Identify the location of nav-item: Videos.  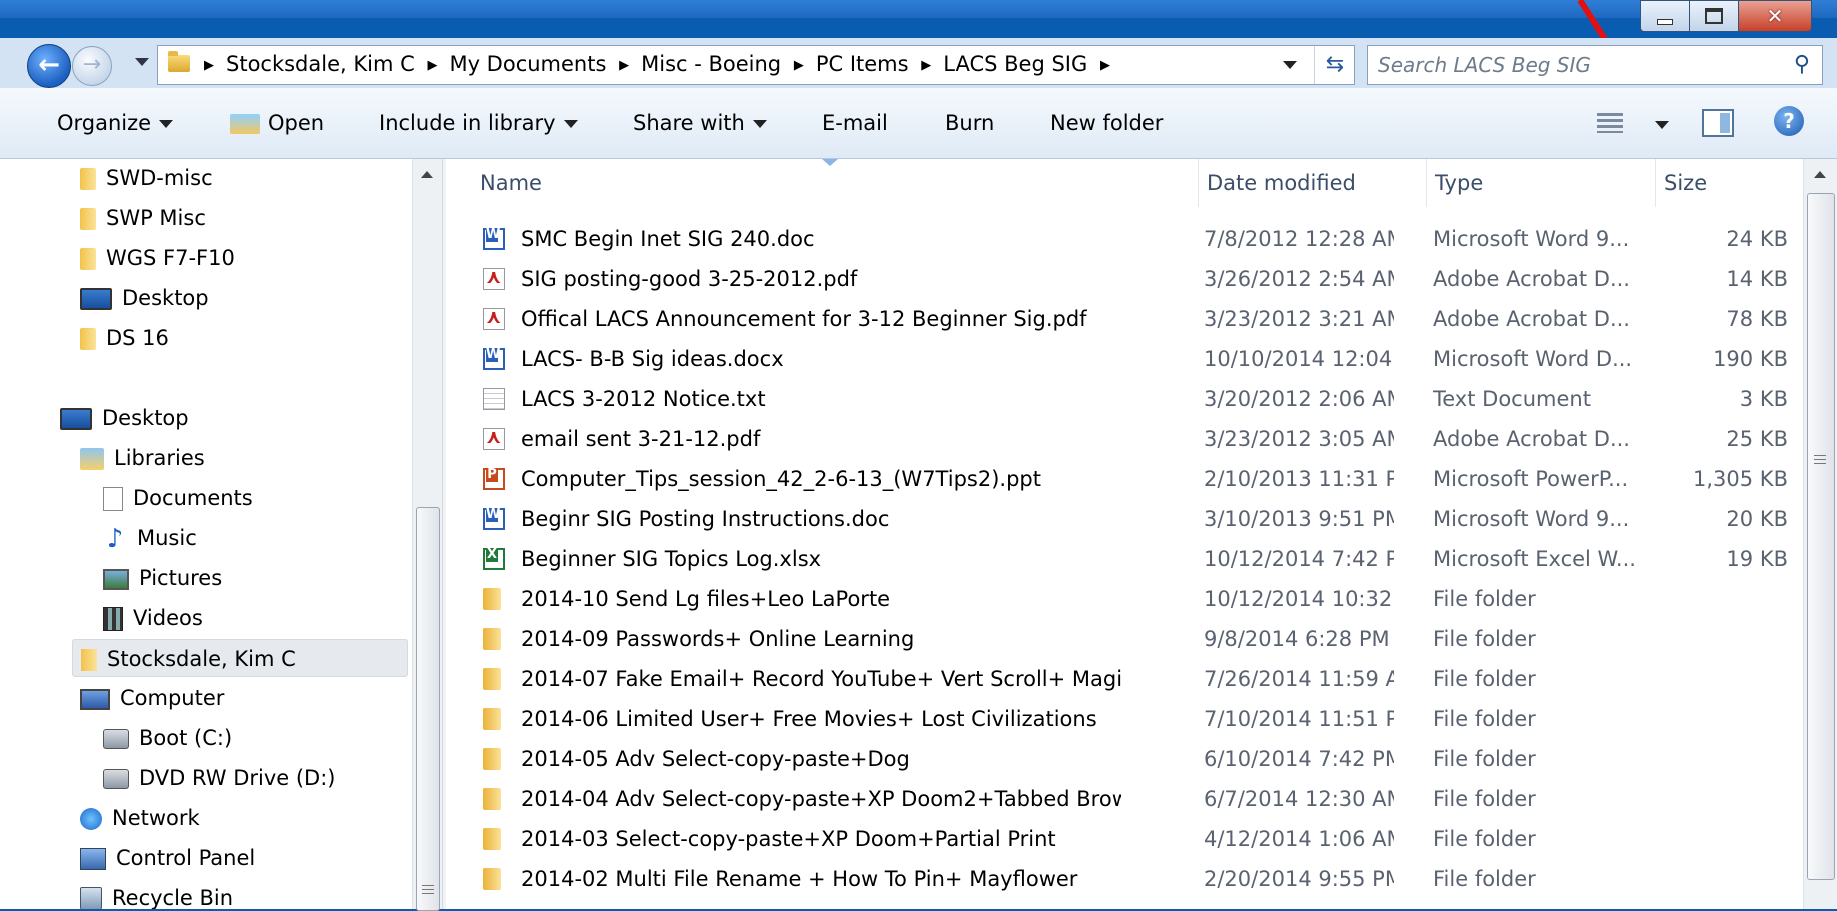
(153, 618).